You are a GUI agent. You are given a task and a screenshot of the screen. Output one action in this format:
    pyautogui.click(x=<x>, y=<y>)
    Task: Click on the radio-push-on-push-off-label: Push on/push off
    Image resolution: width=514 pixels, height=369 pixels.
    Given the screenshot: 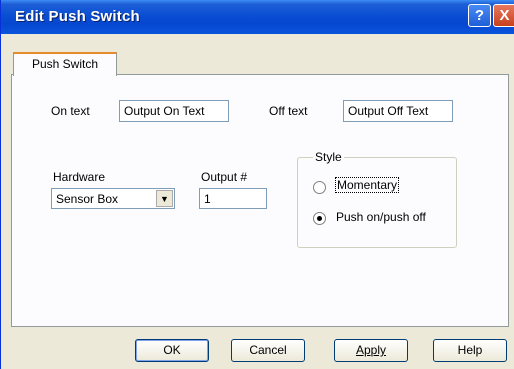 What is the action you would take?
    pyautogui.click(x=381, y=217)
    